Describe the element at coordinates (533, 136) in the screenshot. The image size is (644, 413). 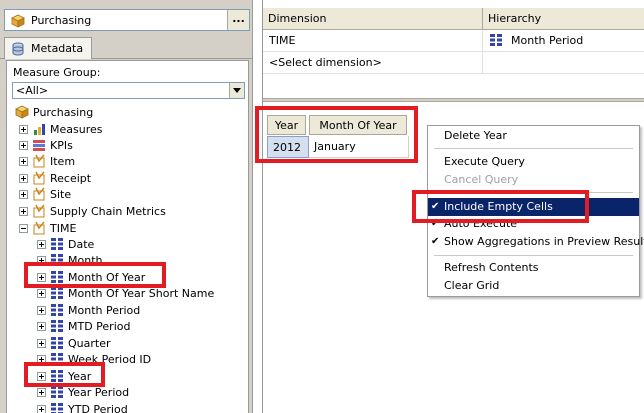
I see `menu-item-delete-year: Delete Year` at that location.